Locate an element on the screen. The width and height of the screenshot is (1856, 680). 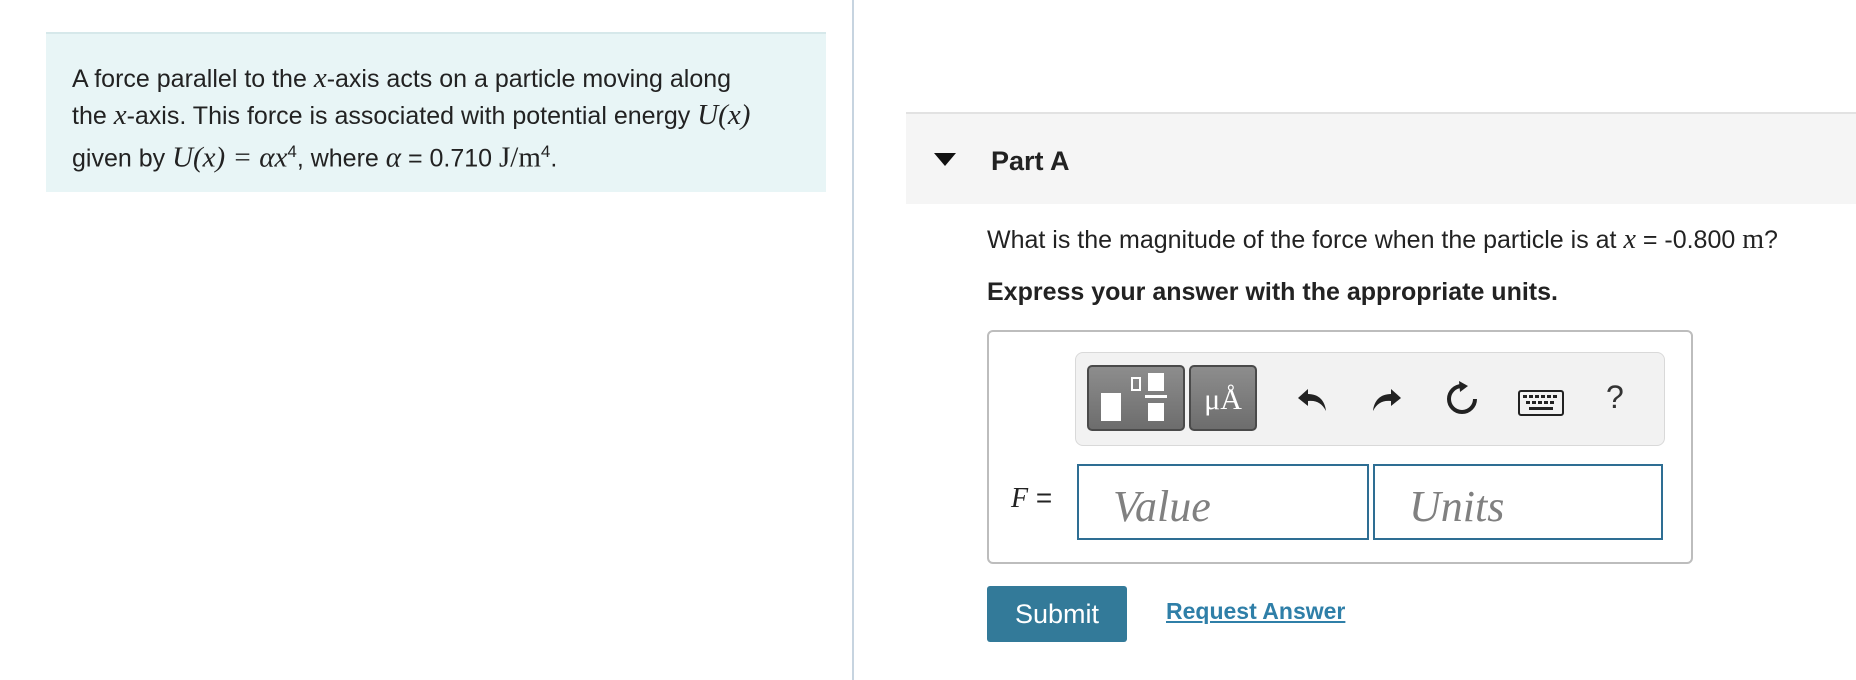
problem-text-part: A force parallel to the is located at coordinates (193, 79).